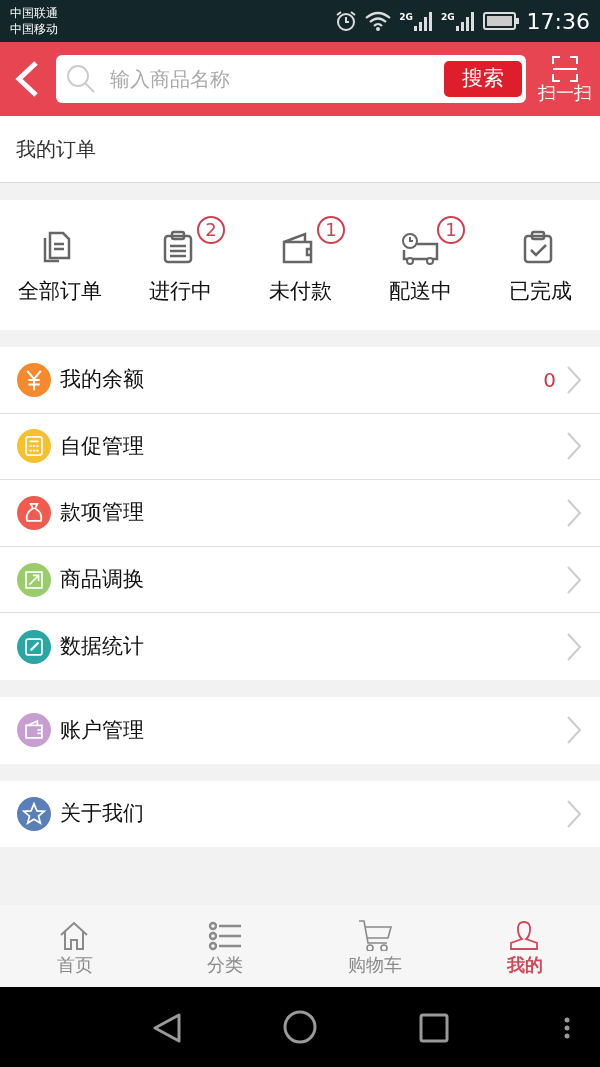 Image resolution: width=600 pixels, height=1067 pixels. Describe the element at coordinates (565, 69) in the screenshot. I see `scan-icon` at that location.